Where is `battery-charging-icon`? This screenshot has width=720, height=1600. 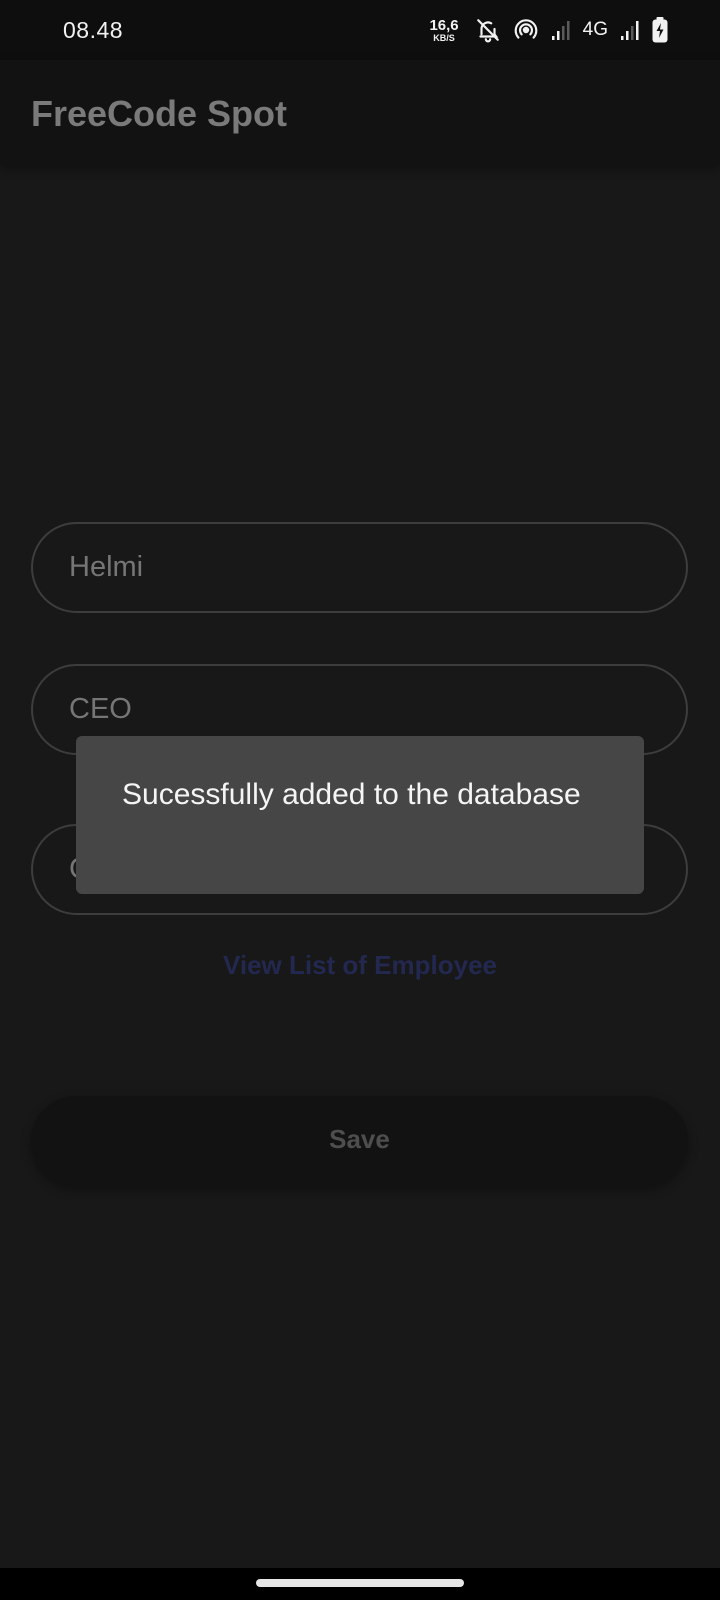 battery-charging-icon is located at coordinates (660, 30).